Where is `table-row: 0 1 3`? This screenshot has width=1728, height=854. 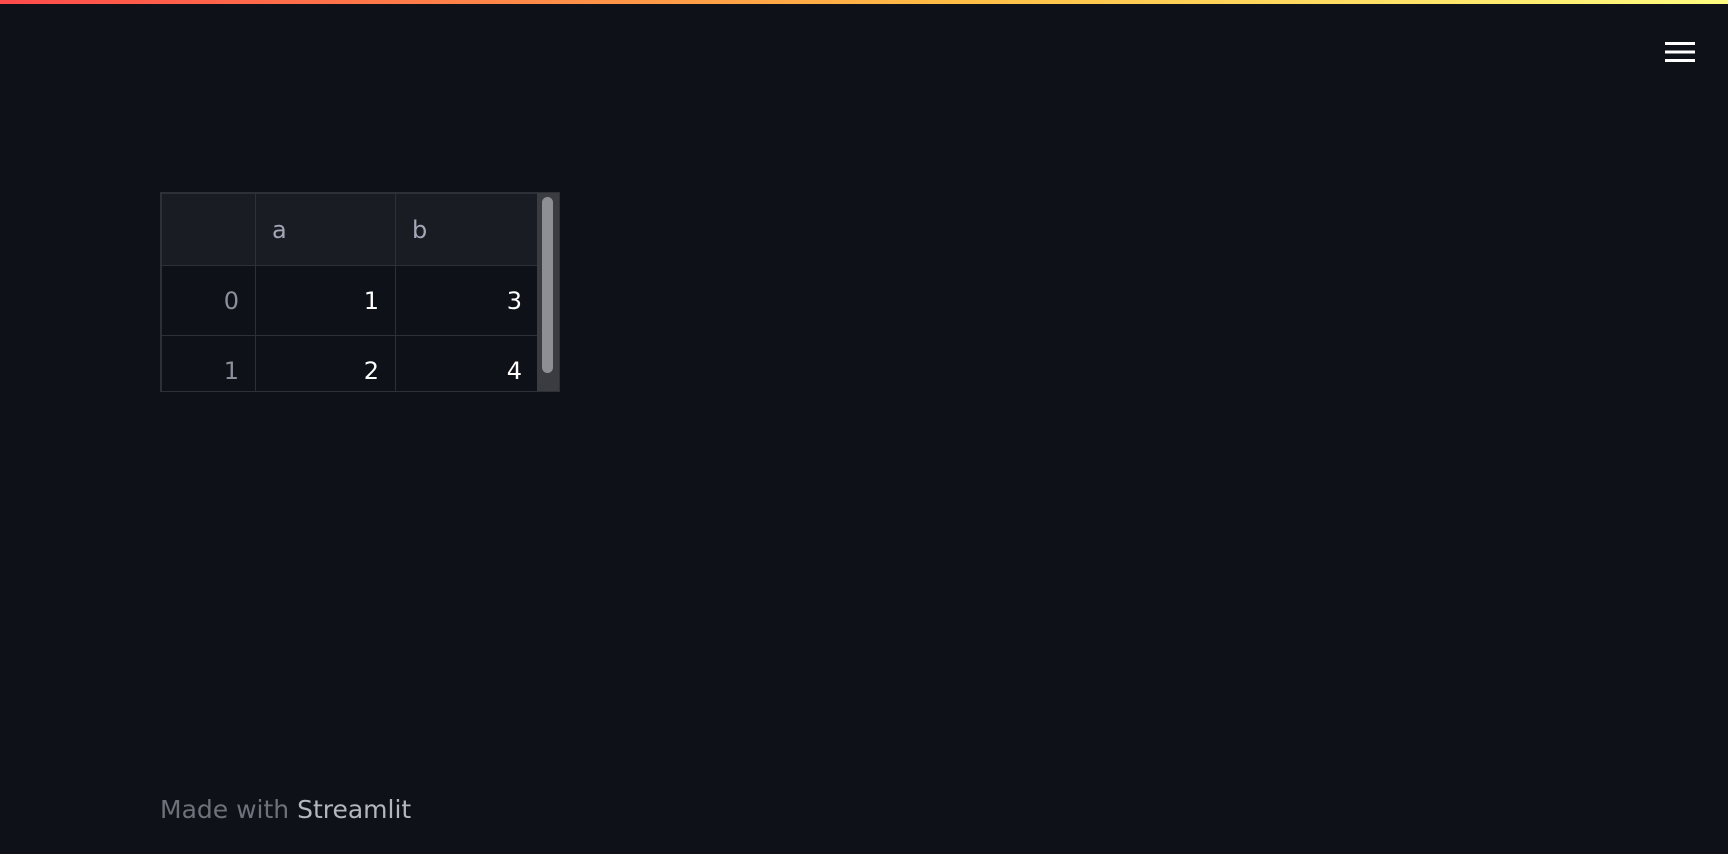 table-row: 0 1 3 is located at coordinates (350, 300).